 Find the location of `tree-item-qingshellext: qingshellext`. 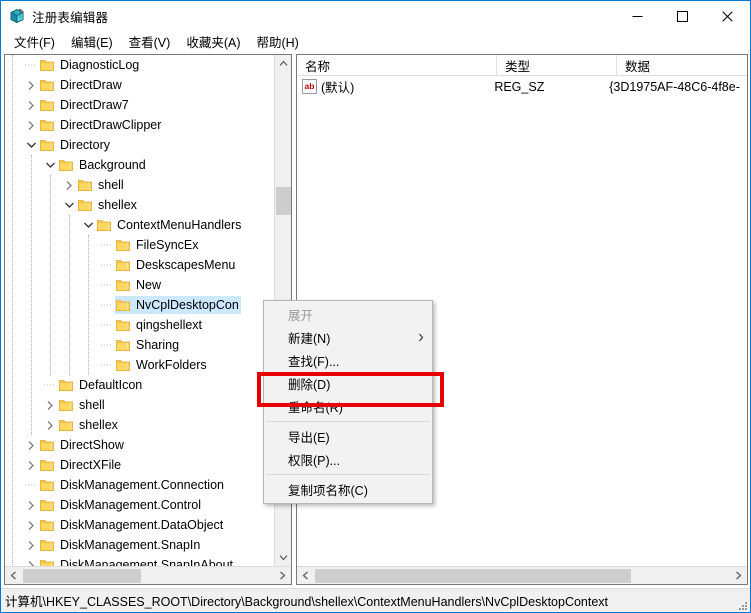

tree-item-qingshellext: qingshellext is located at coordinates (139, 325).